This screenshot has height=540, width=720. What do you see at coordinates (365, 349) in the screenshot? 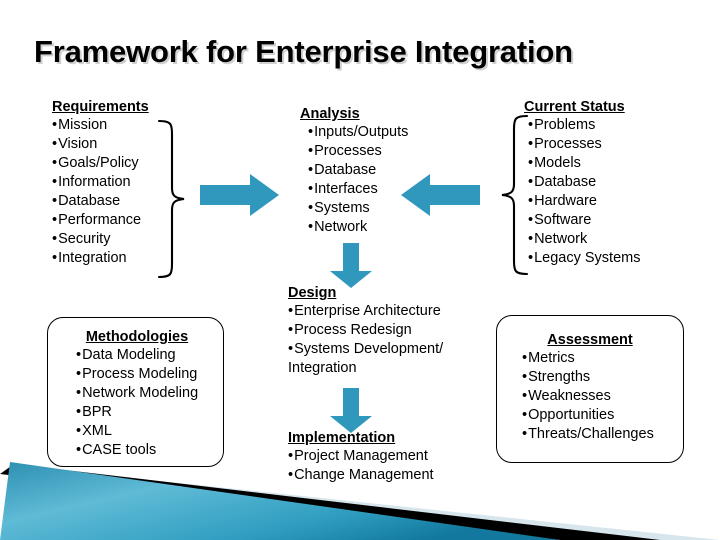
I see `list-item: Systems Development/` at bounding box center [365, 349].